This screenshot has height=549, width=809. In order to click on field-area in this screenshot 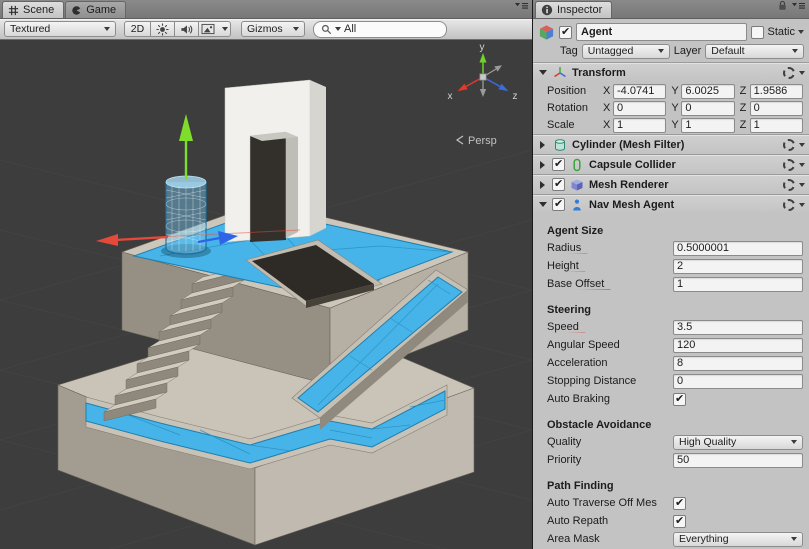, I will do `click(738, 521)`.